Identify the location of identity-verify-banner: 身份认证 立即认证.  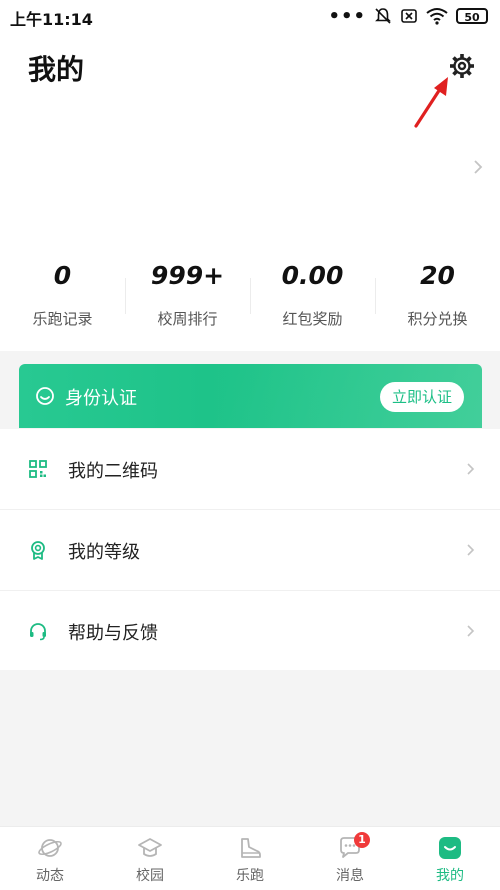
(250, 396).